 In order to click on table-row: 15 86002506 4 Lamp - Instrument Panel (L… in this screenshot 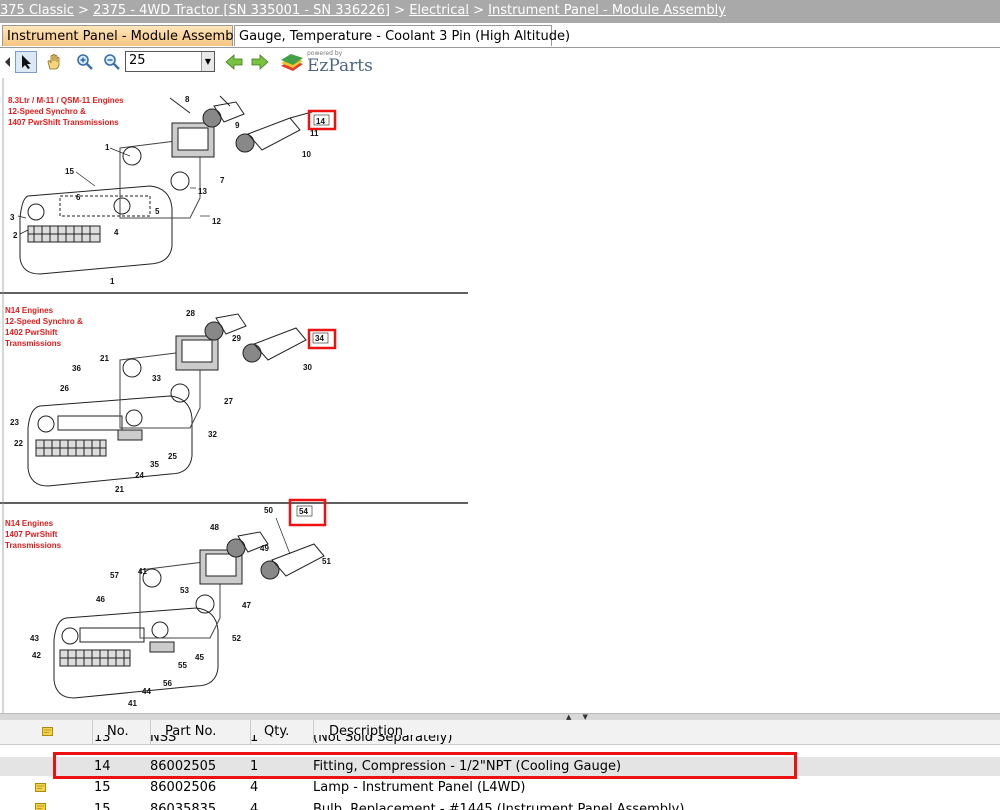, I will do `click(500, 787)`.